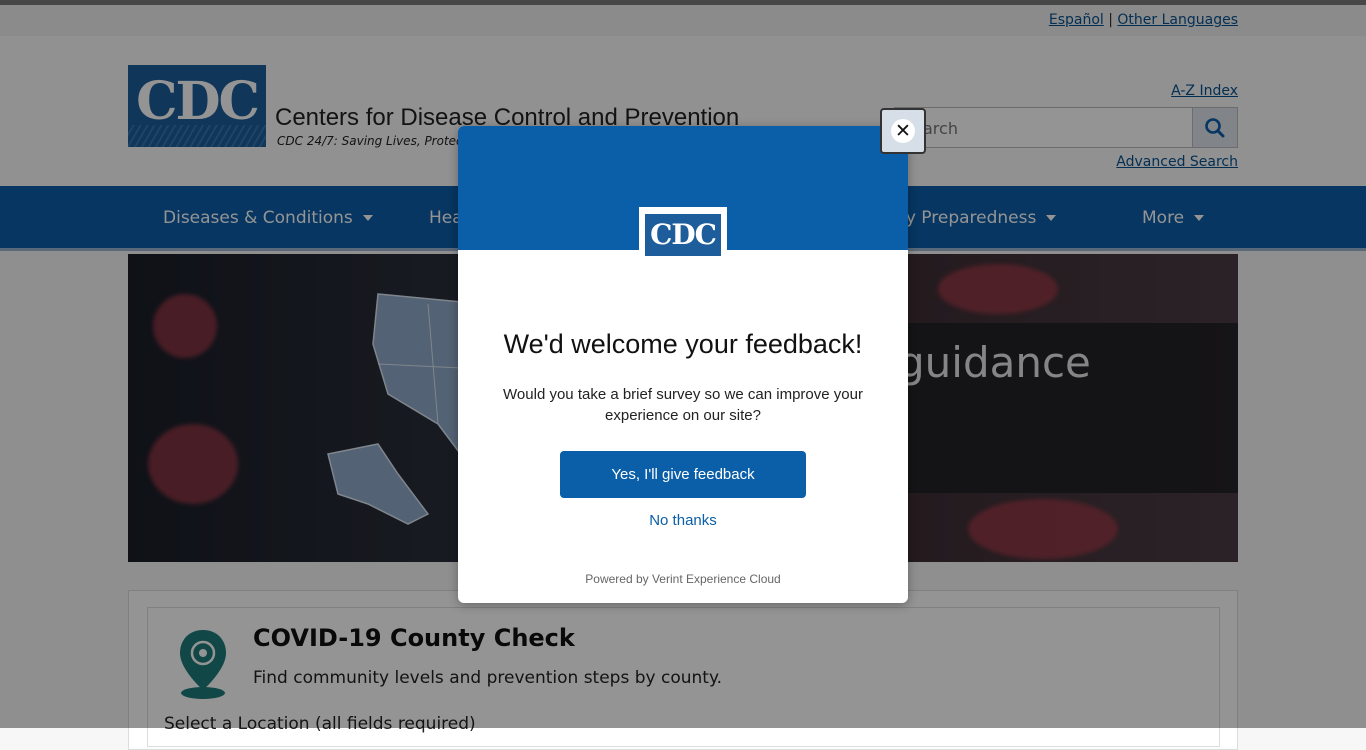 This screenshot has height=750, width=1366. Describe the element at coordinates (683, 520) in the screenshot. I see `no-thanks-link: No thanks` at that location.